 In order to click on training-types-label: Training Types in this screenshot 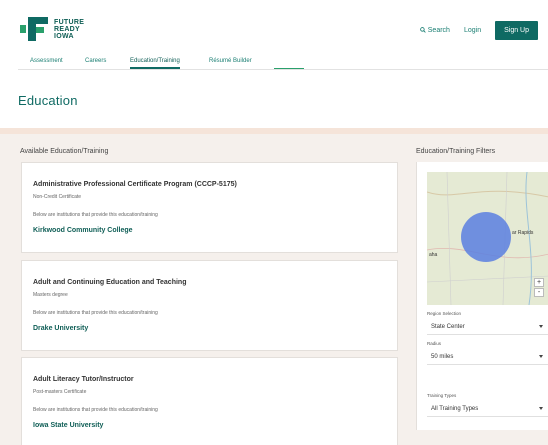, I will do `click(442, 395)`.